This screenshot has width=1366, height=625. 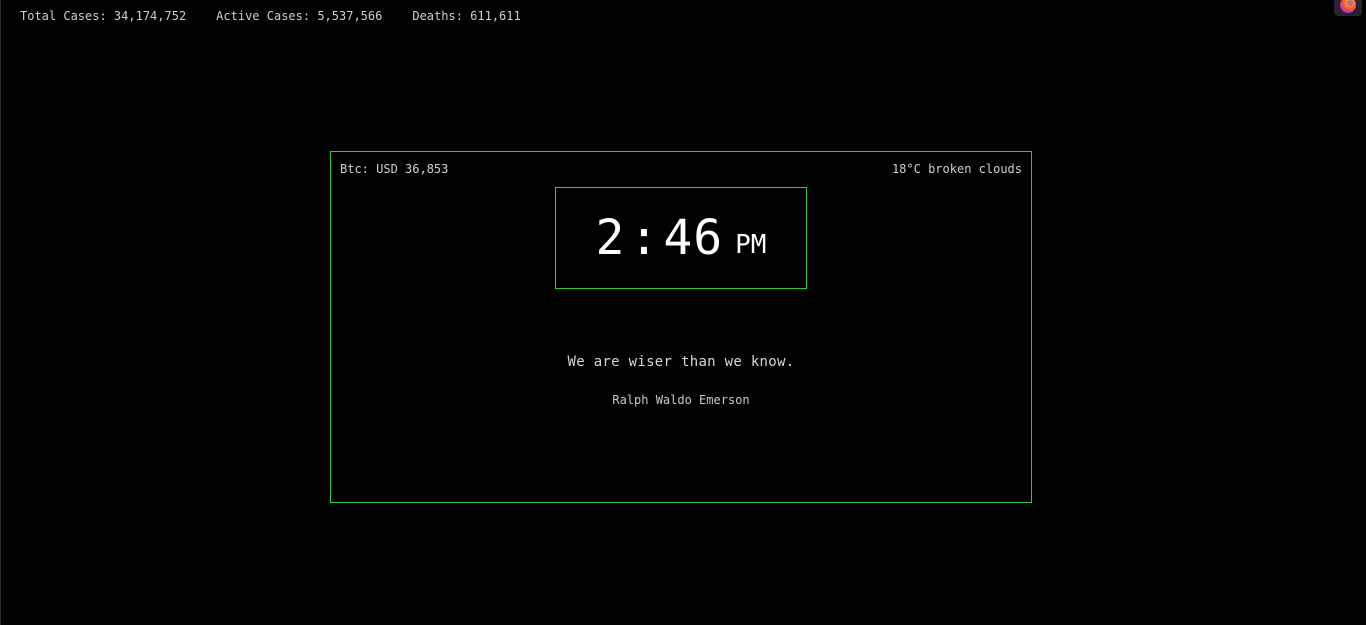 I want to click on clock-minutes: 46, so click(x=693, y=238).